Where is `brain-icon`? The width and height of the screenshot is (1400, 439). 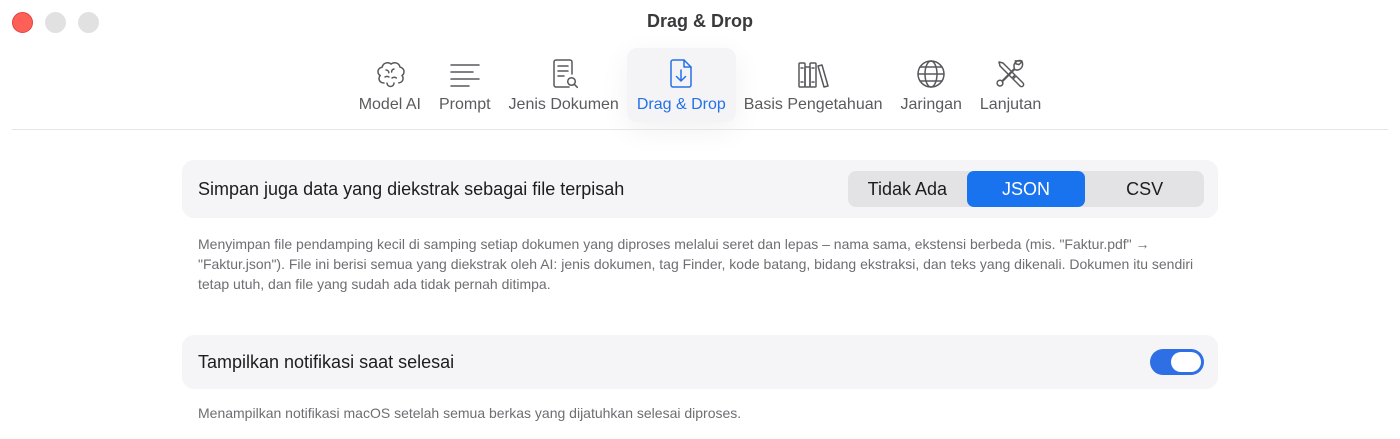
brain-icon is located at coordinates (390, 74).